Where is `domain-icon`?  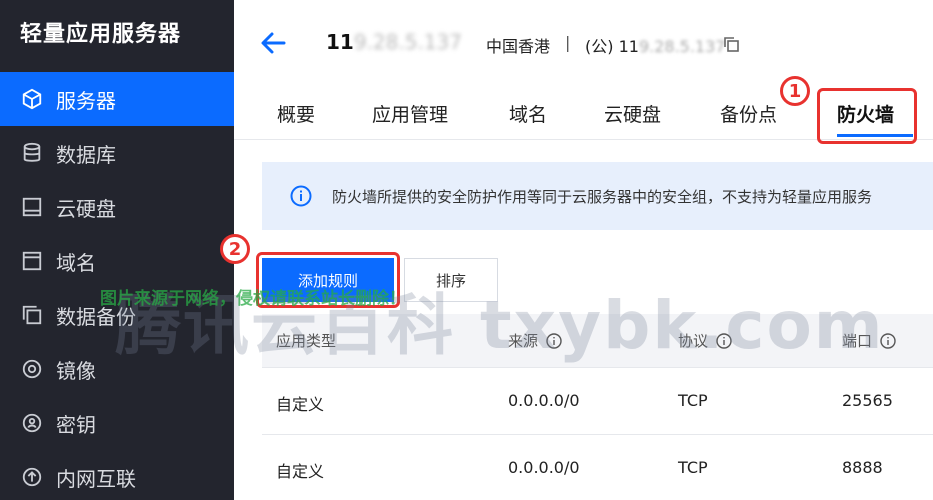
domain-icon is located at coordinates (32, 261).